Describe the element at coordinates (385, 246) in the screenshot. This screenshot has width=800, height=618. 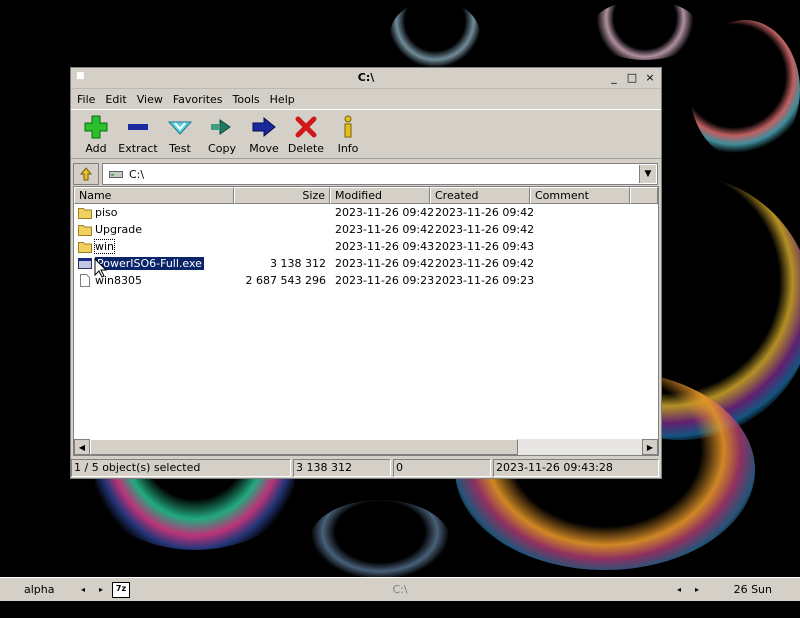
I see `file-modified: 2023-11-26 09:43` at that location.